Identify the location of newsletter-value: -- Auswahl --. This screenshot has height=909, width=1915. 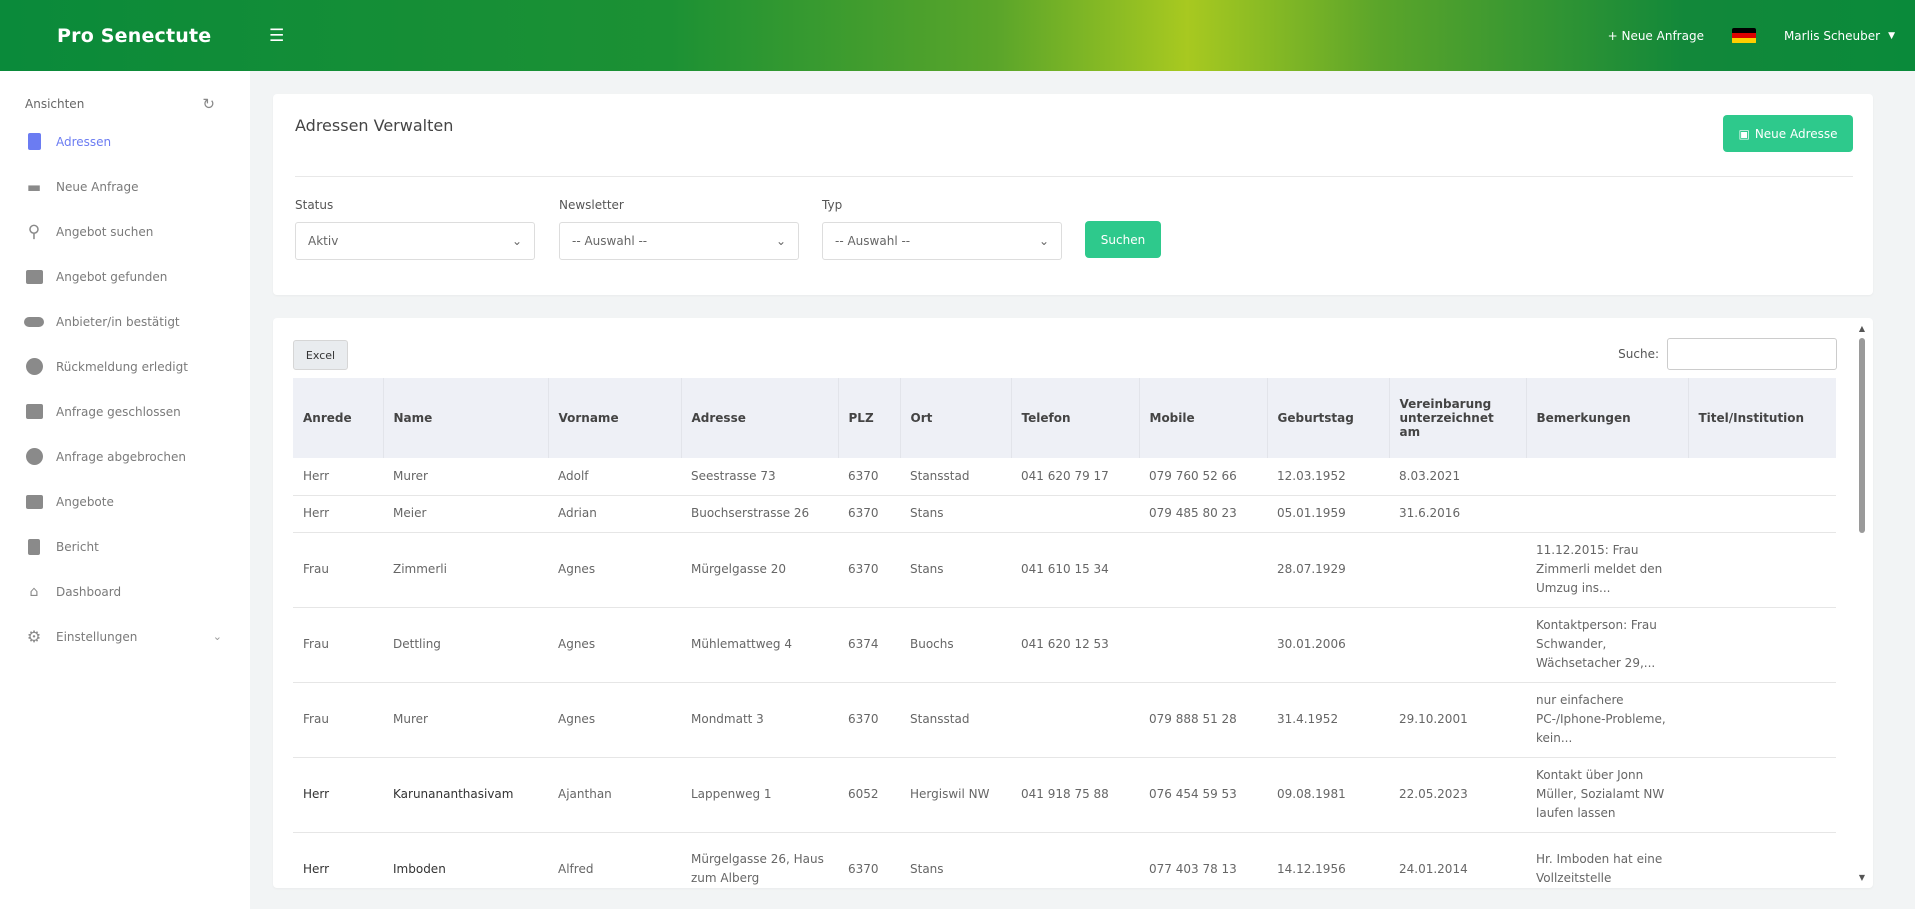
(610, 241).